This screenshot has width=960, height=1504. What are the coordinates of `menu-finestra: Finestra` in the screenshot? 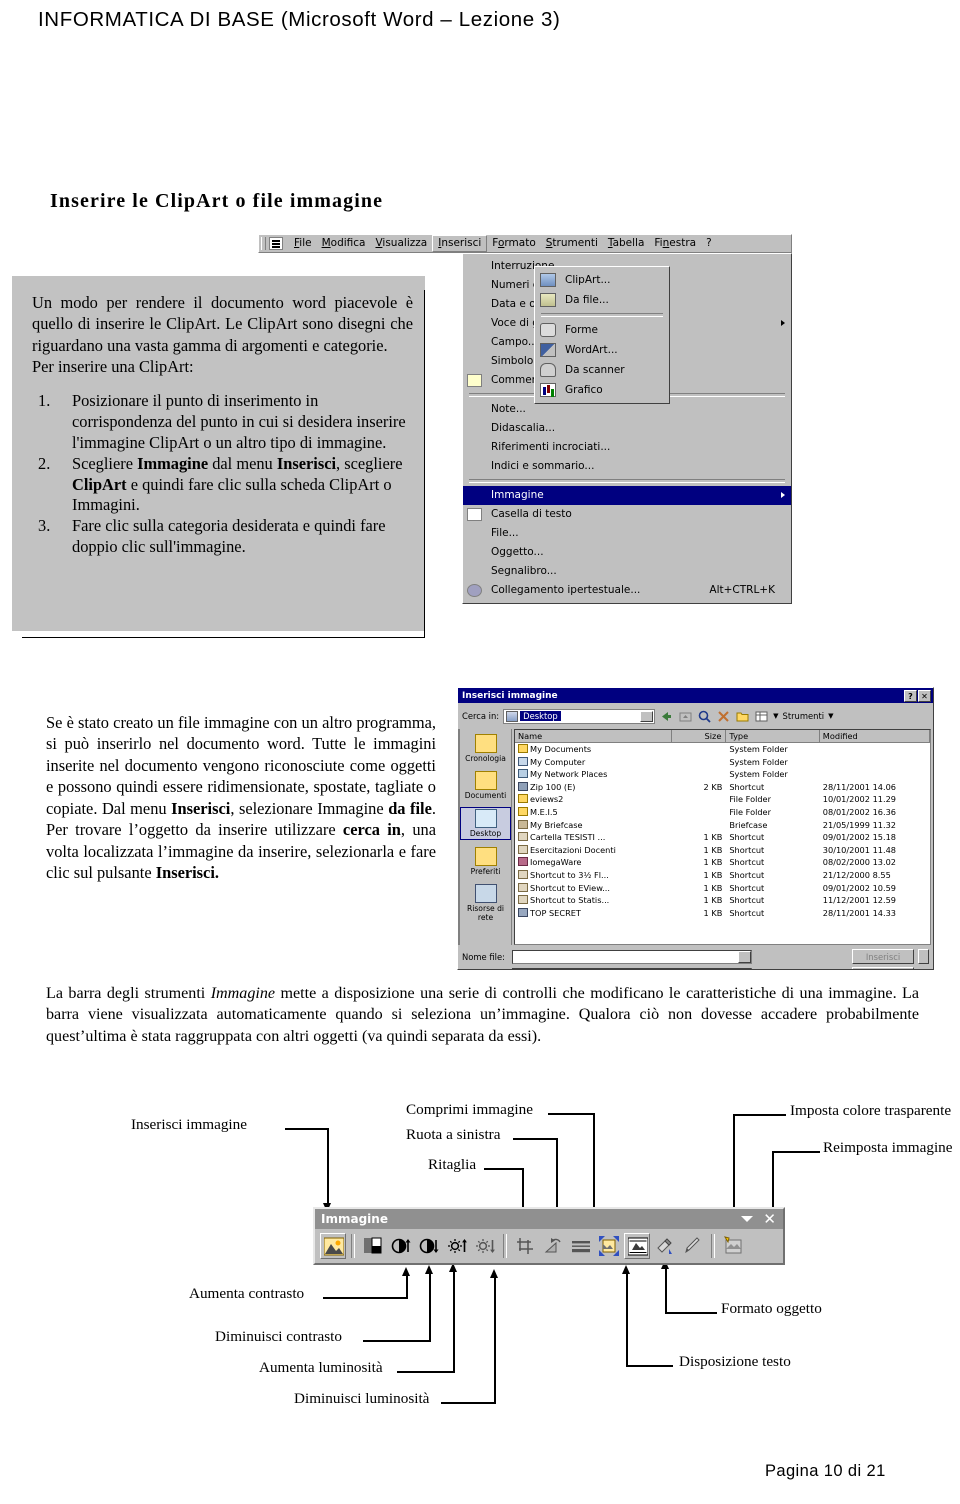 It's located at (675, 243).